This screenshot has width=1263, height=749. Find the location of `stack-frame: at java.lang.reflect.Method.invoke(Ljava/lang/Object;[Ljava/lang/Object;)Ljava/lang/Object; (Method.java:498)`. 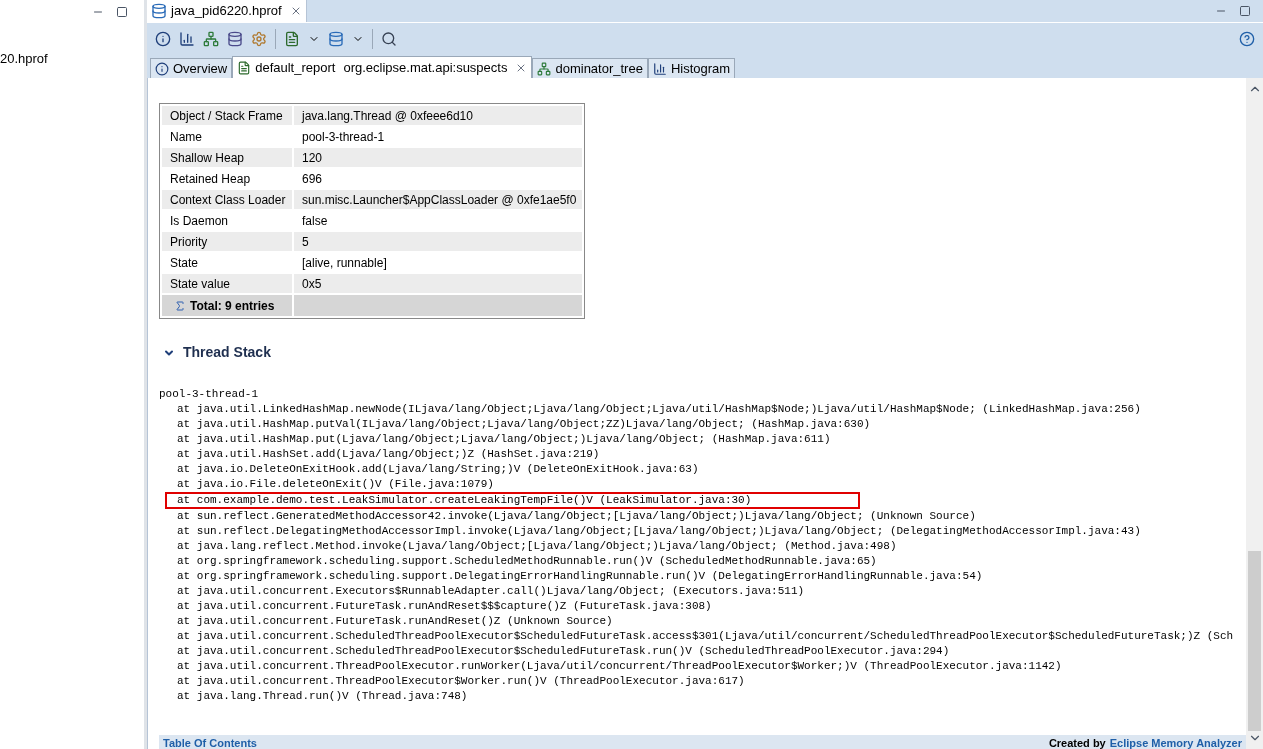

stack-frame: at java.lang.reflect.Method.invoke(Ljava/lang/Object;[Ljava/lang/Object;)Ljava/lang/Object; (Method.java:498) is located at coordinates (705, 546).